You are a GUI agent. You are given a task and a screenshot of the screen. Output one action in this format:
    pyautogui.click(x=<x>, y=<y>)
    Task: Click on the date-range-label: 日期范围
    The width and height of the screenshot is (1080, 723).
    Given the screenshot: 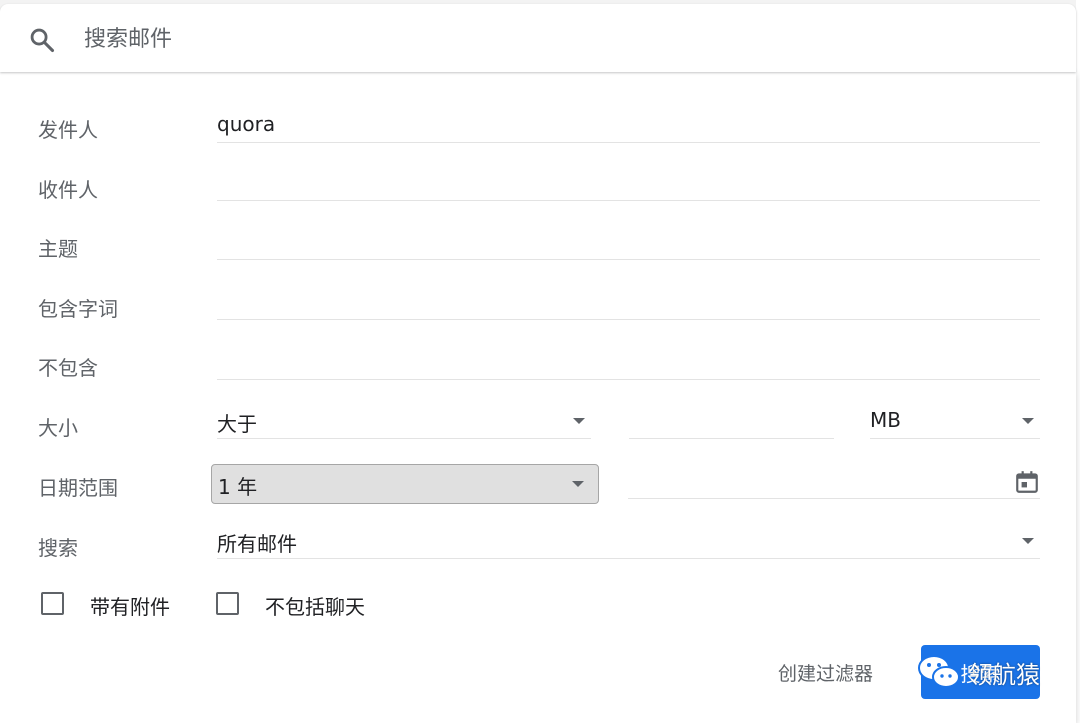 What is the action you would take?
    pyautogui.click(x=78, y=488)
    